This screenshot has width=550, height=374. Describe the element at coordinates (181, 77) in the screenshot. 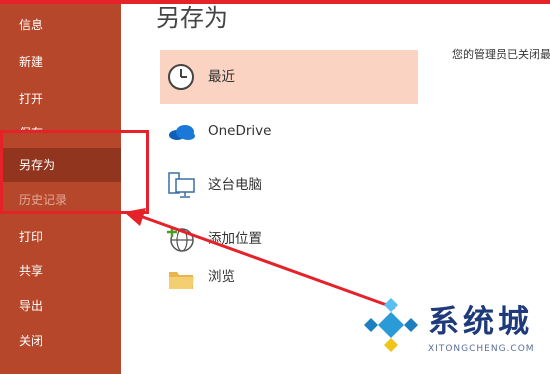

I see `clock-icon` at that location.